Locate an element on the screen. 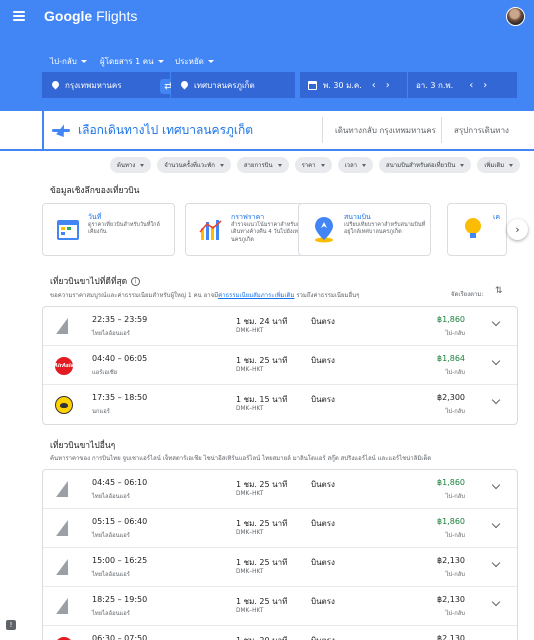 The height and width of the screenshot is (640, 534). active-step-underline is located at coordinates (267, 150).